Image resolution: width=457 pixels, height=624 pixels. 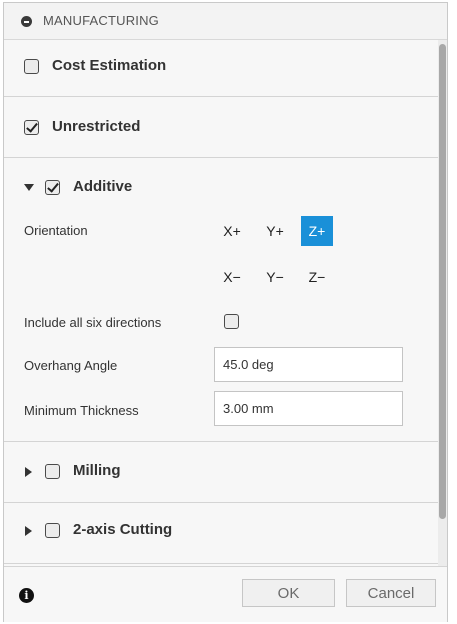 What do you see at coordinates (101, 20) in the screenshot?
I see `panel-title: MANUFACTURING` at bounding box center [101, 20].